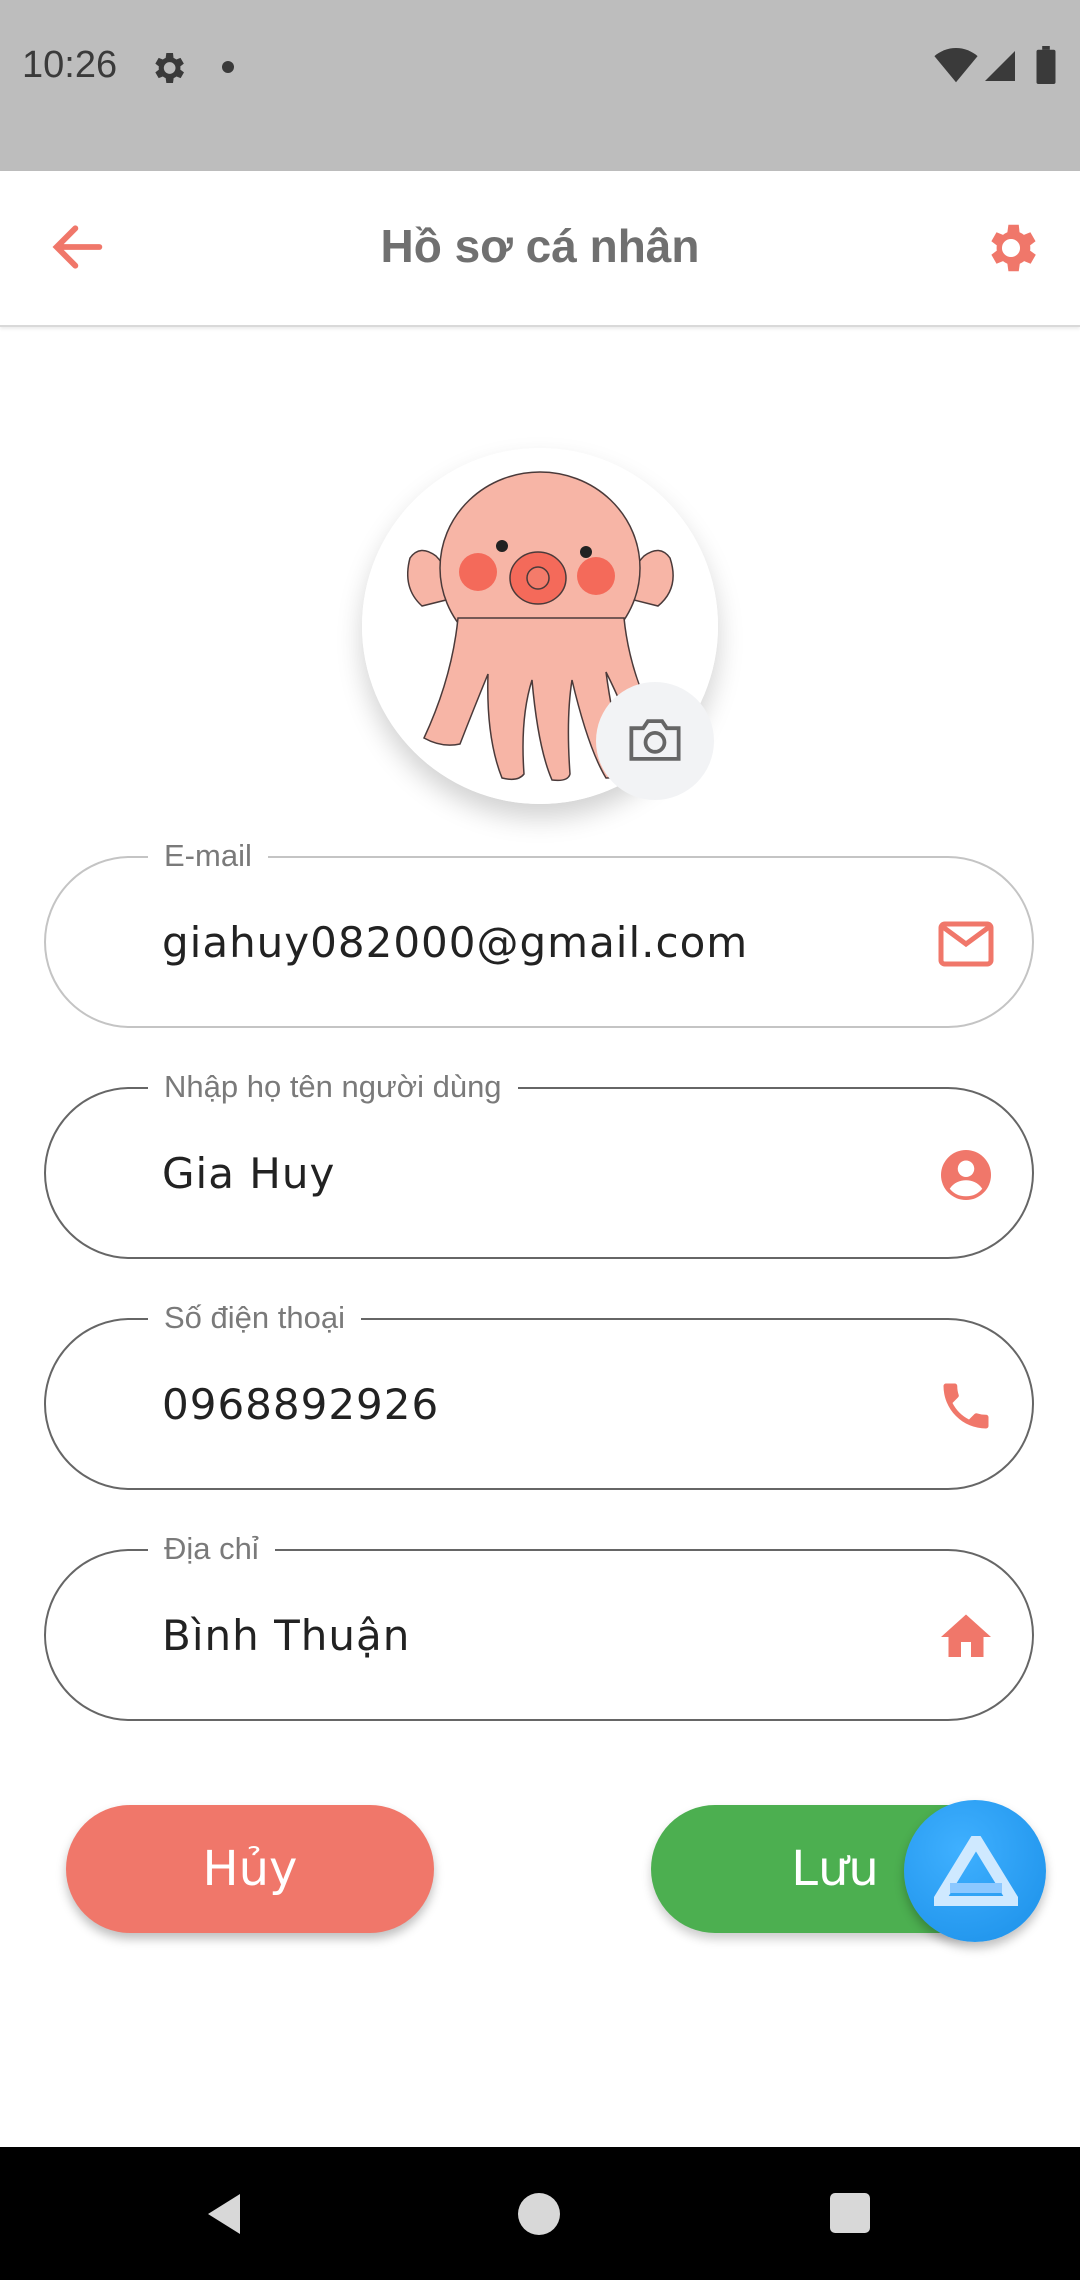 The image size is (1080, 2280). What do you see at coordinates (956, 65) in the screenshot?
I see `wifi-icon` at bounding box center [956, 65].